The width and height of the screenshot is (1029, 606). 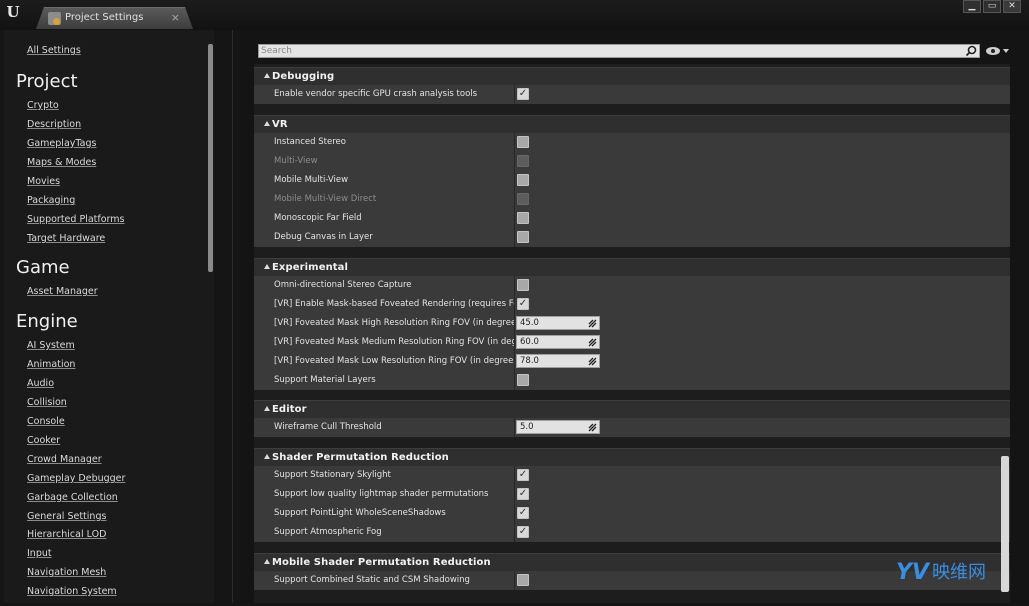 What do you see at coordinates (66, 517) in the screenshot?
I see `sidebar-item-general-settings: General Settings` at bounding box center [66, 517].